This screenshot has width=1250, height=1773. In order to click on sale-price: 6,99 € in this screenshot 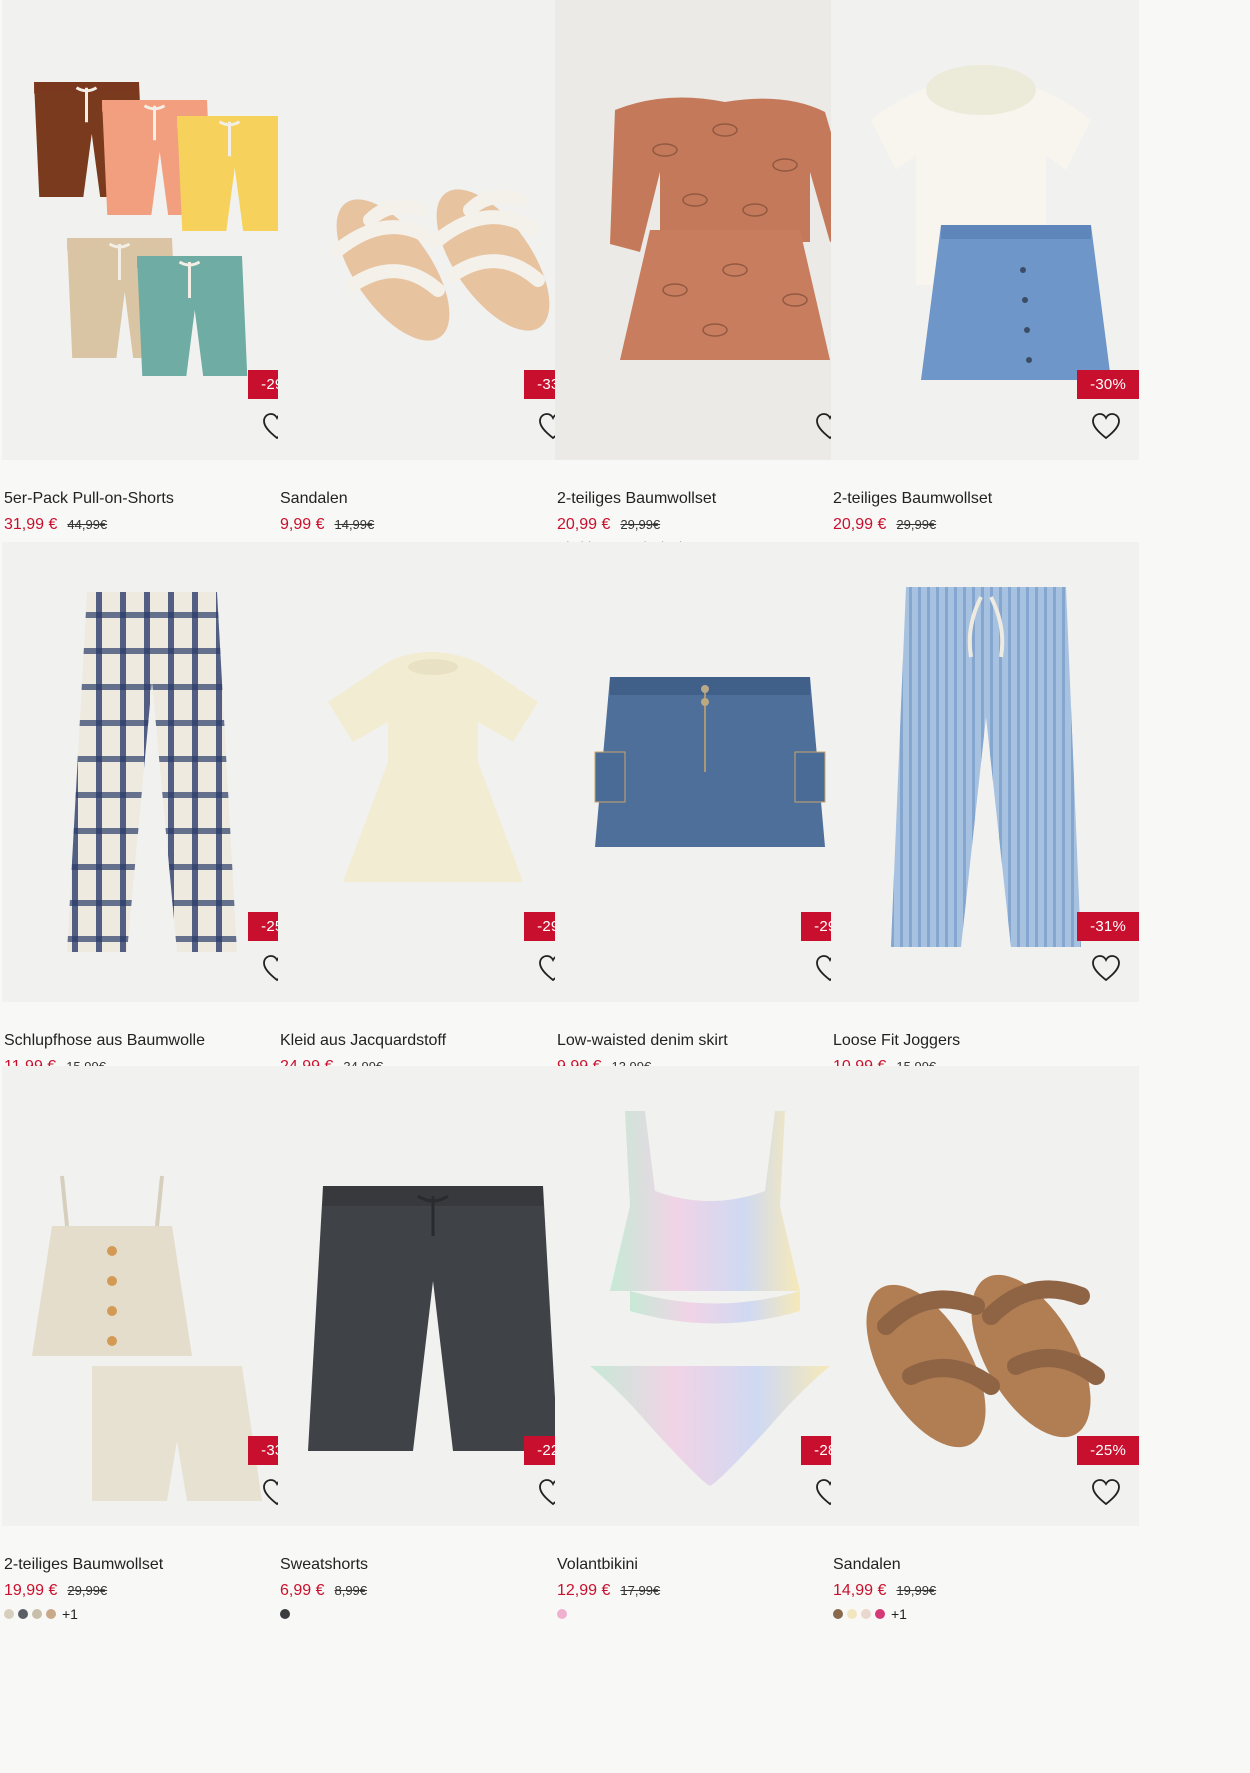, I will do `click(302, 1590)`.